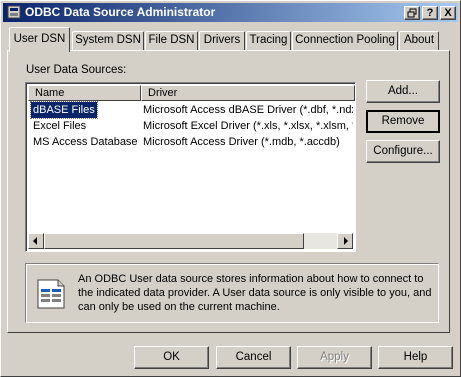 The image size is (461, 377). Describe the element at coordinates (415, 357) in the screenshot. I see `help-footer-button: Help` at that location.